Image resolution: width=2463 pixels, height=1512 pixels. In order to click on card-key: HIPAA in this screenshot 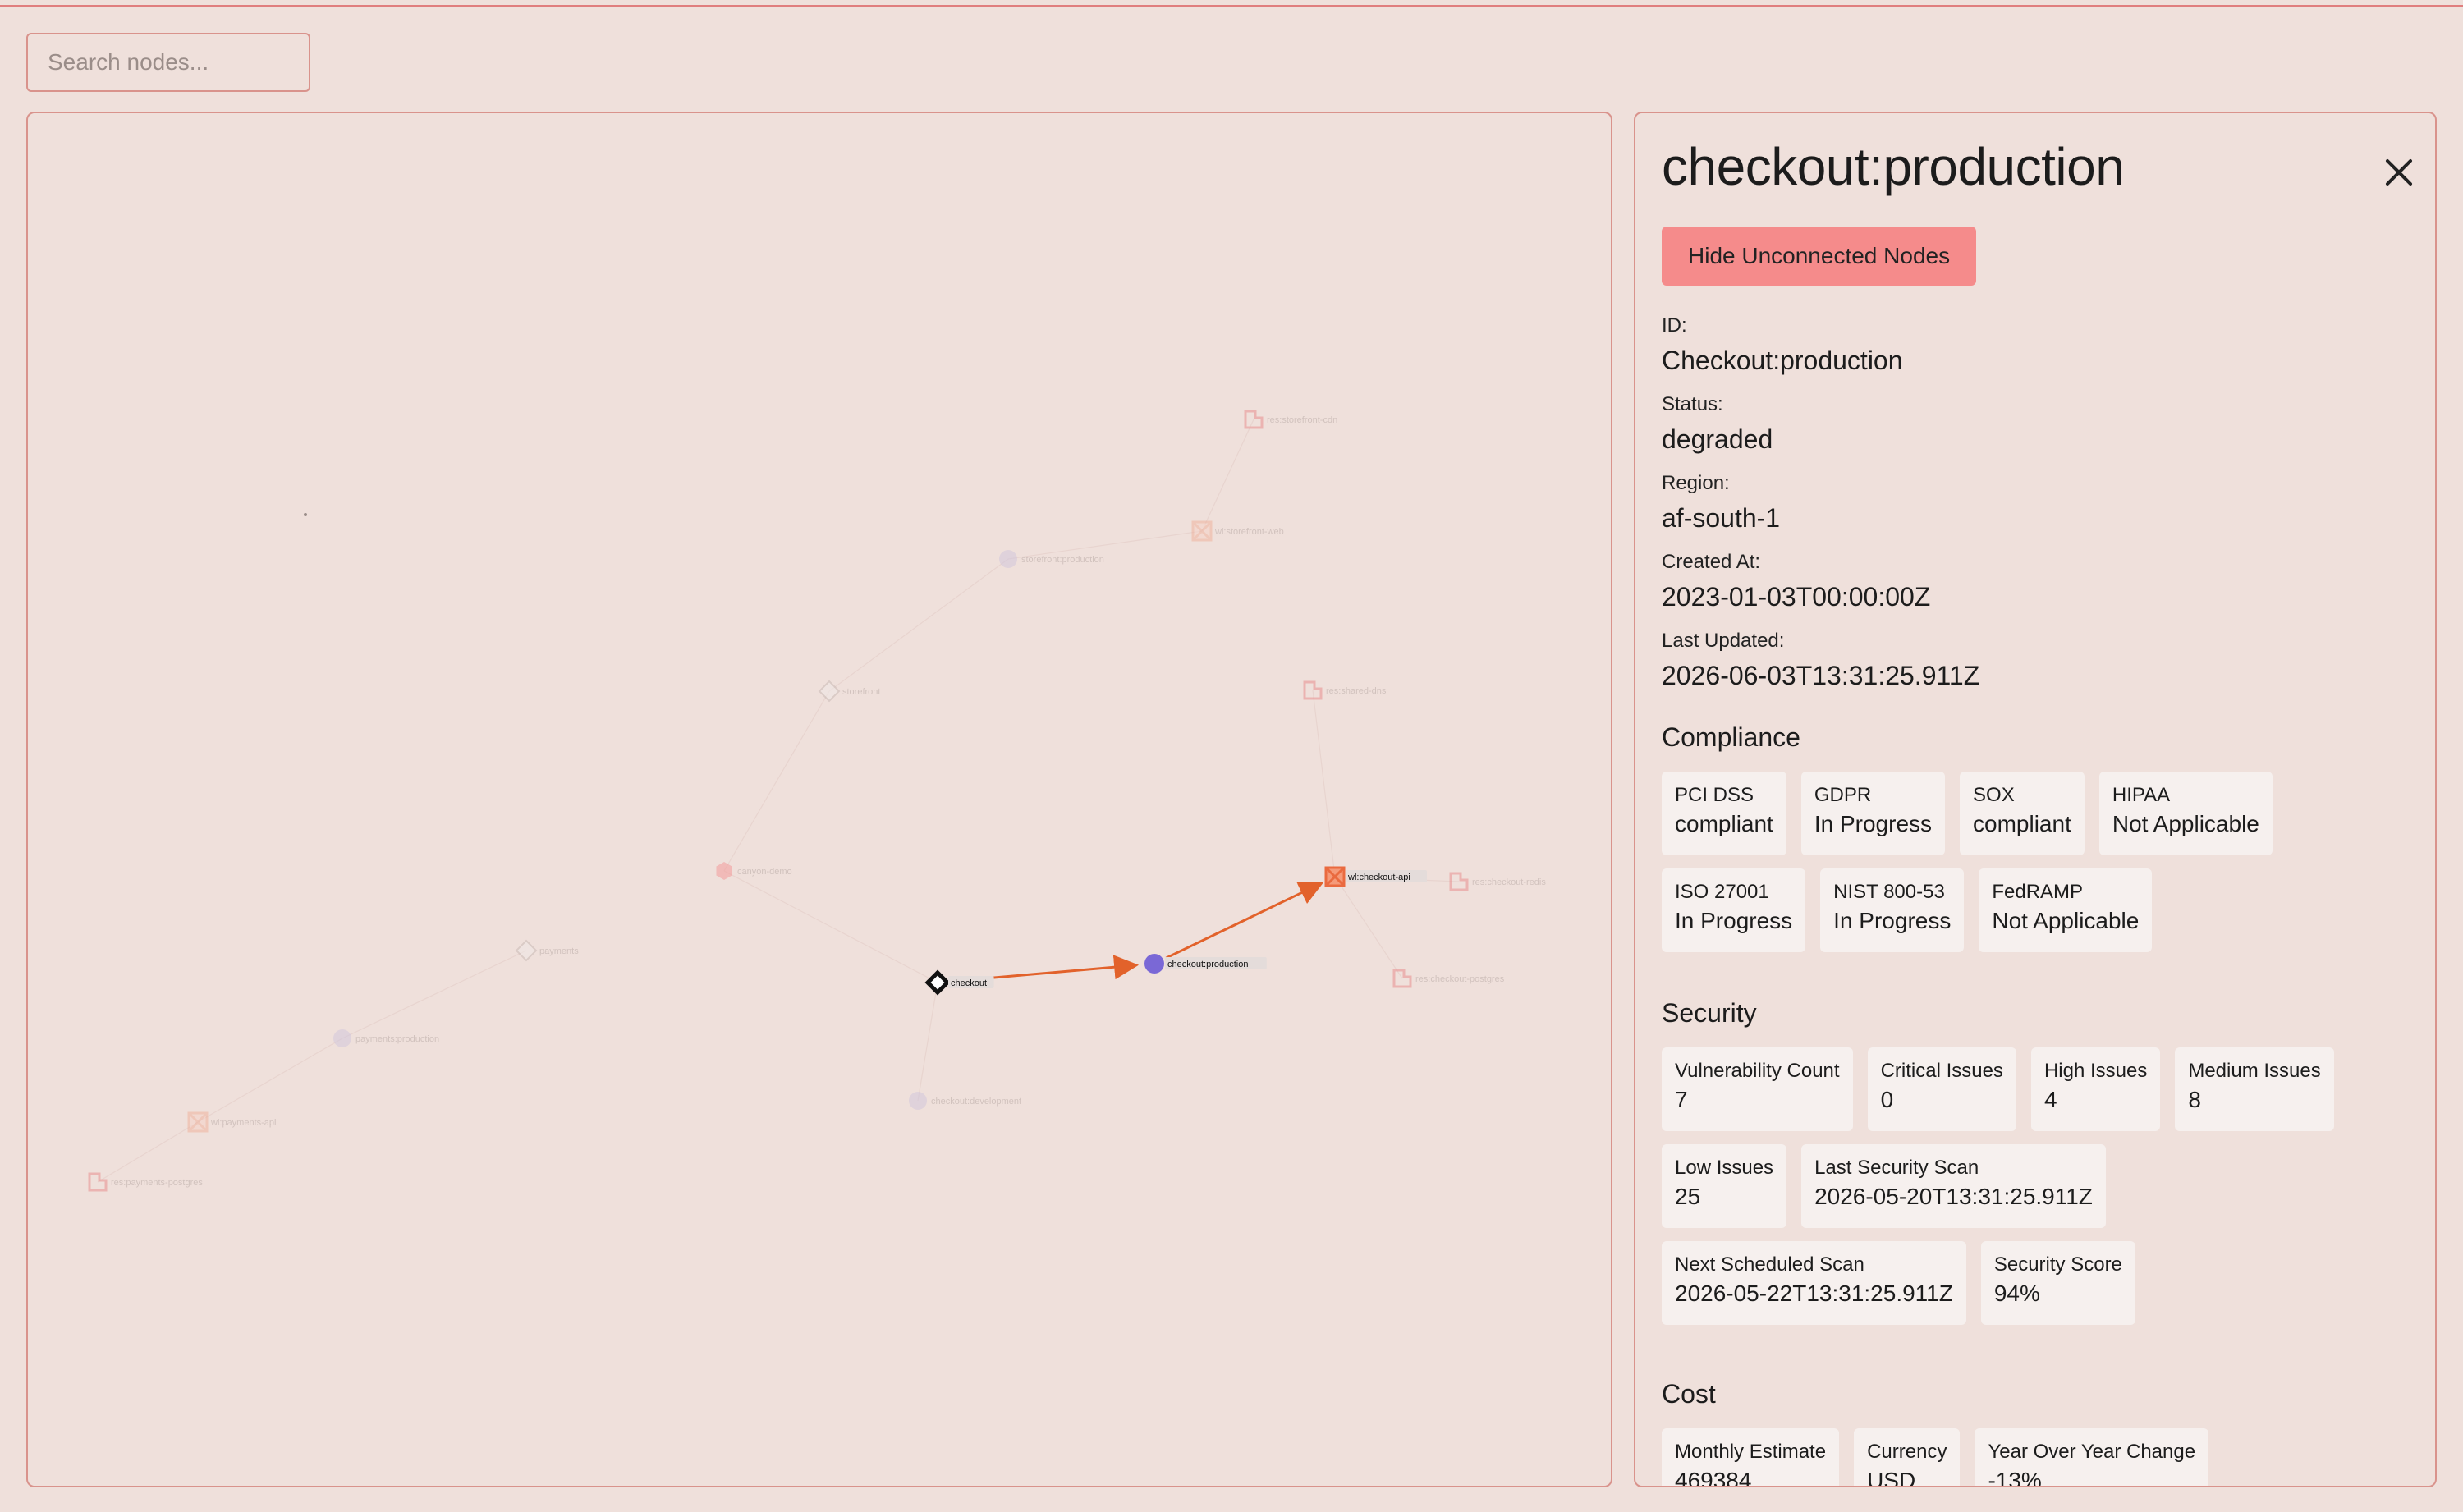, I will do `click(2141, 795)`.